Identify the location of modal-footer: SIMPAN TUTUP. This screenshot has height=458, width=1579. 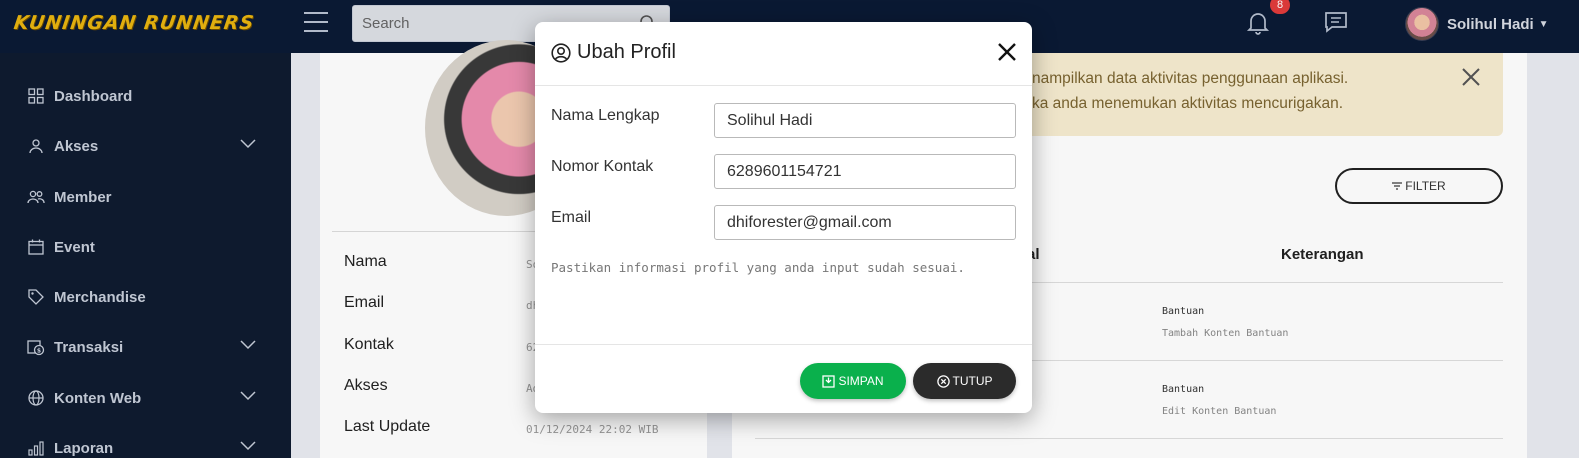
(783, 378).